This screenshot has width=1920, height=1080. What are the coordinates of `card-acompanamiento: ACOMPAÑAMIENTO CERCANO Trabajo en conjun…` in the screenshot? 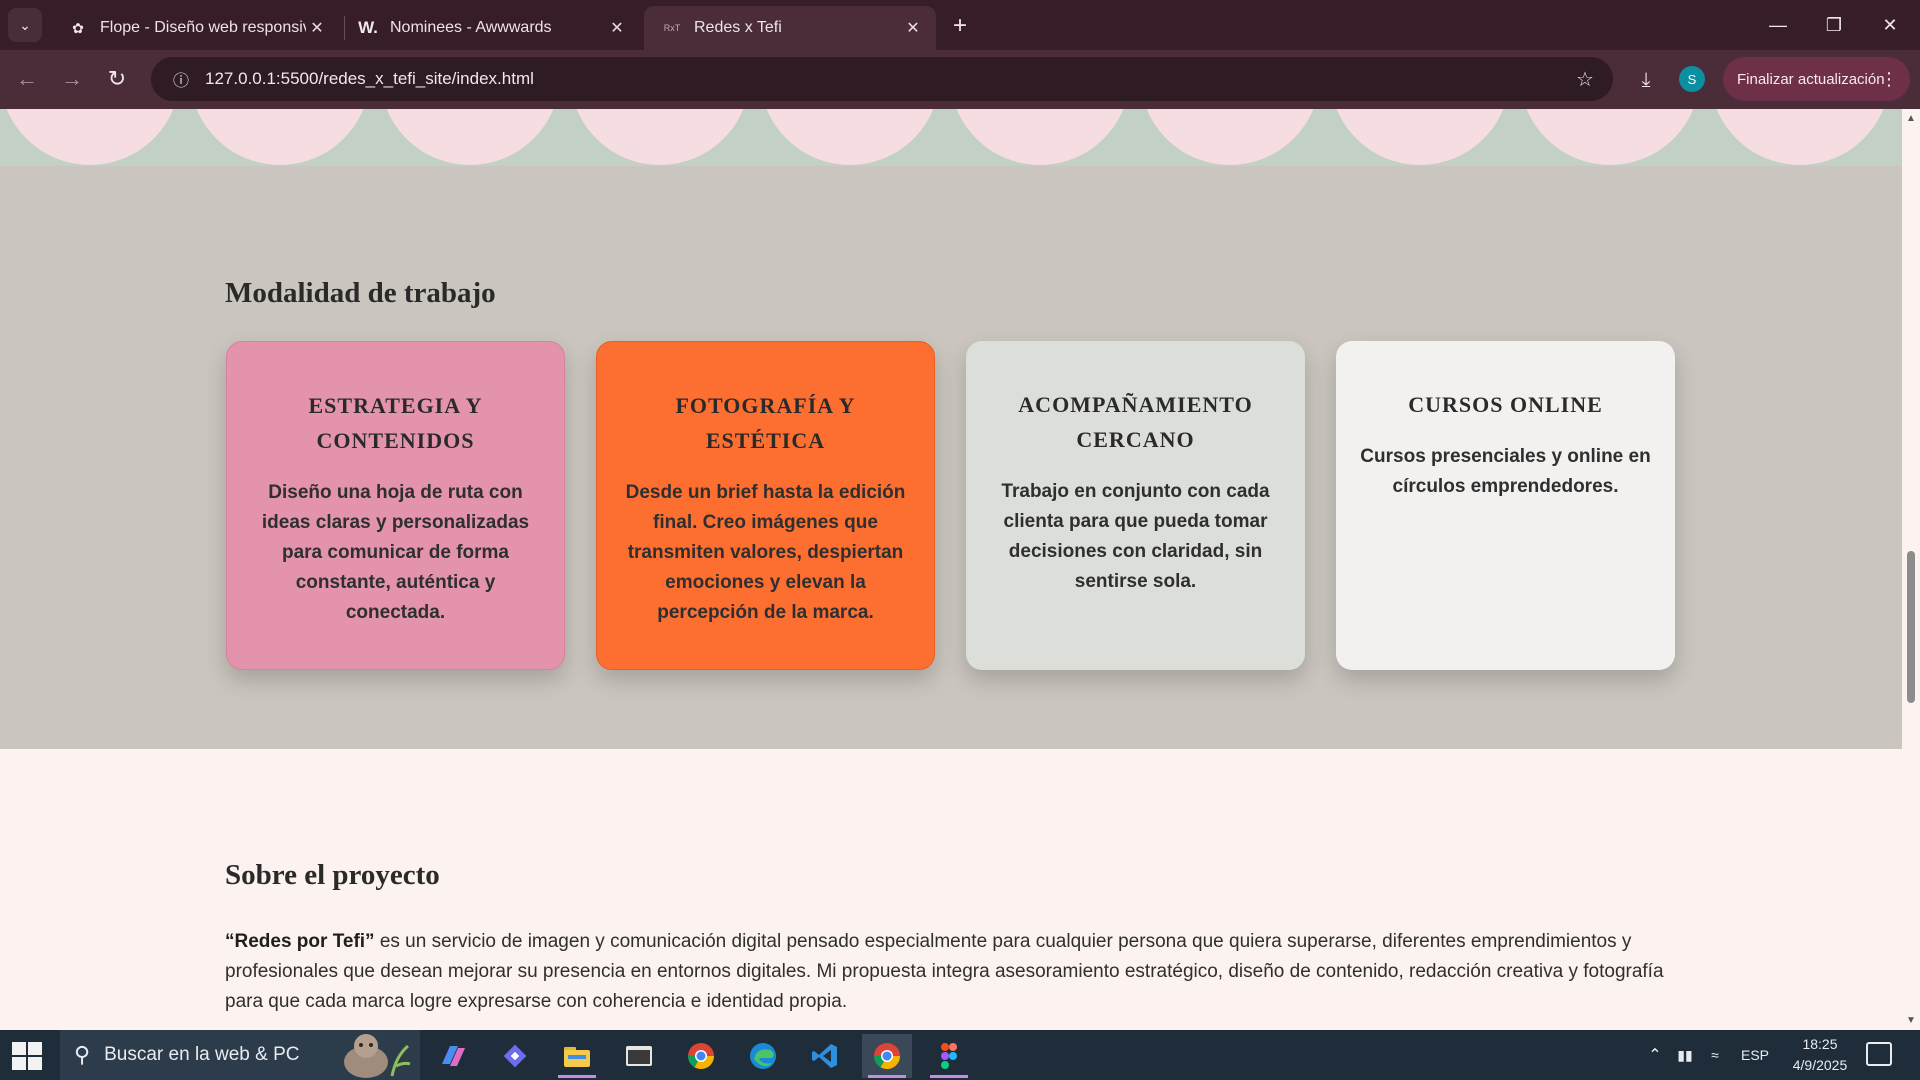 It's located at (1135, 505).